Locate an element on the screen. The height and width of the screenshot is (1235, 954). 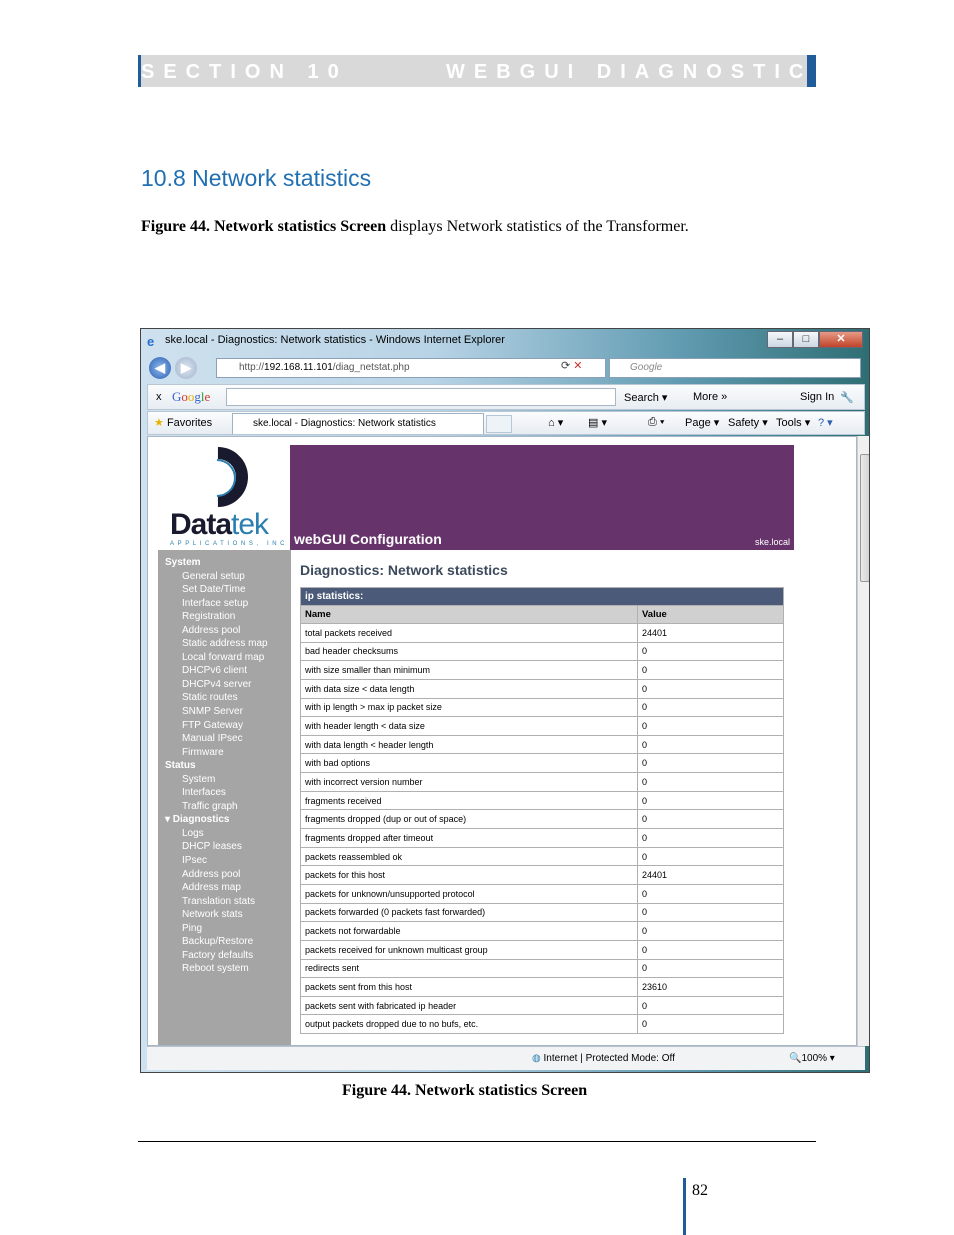
menu-item: General setup is located at coordinates (216, 577).